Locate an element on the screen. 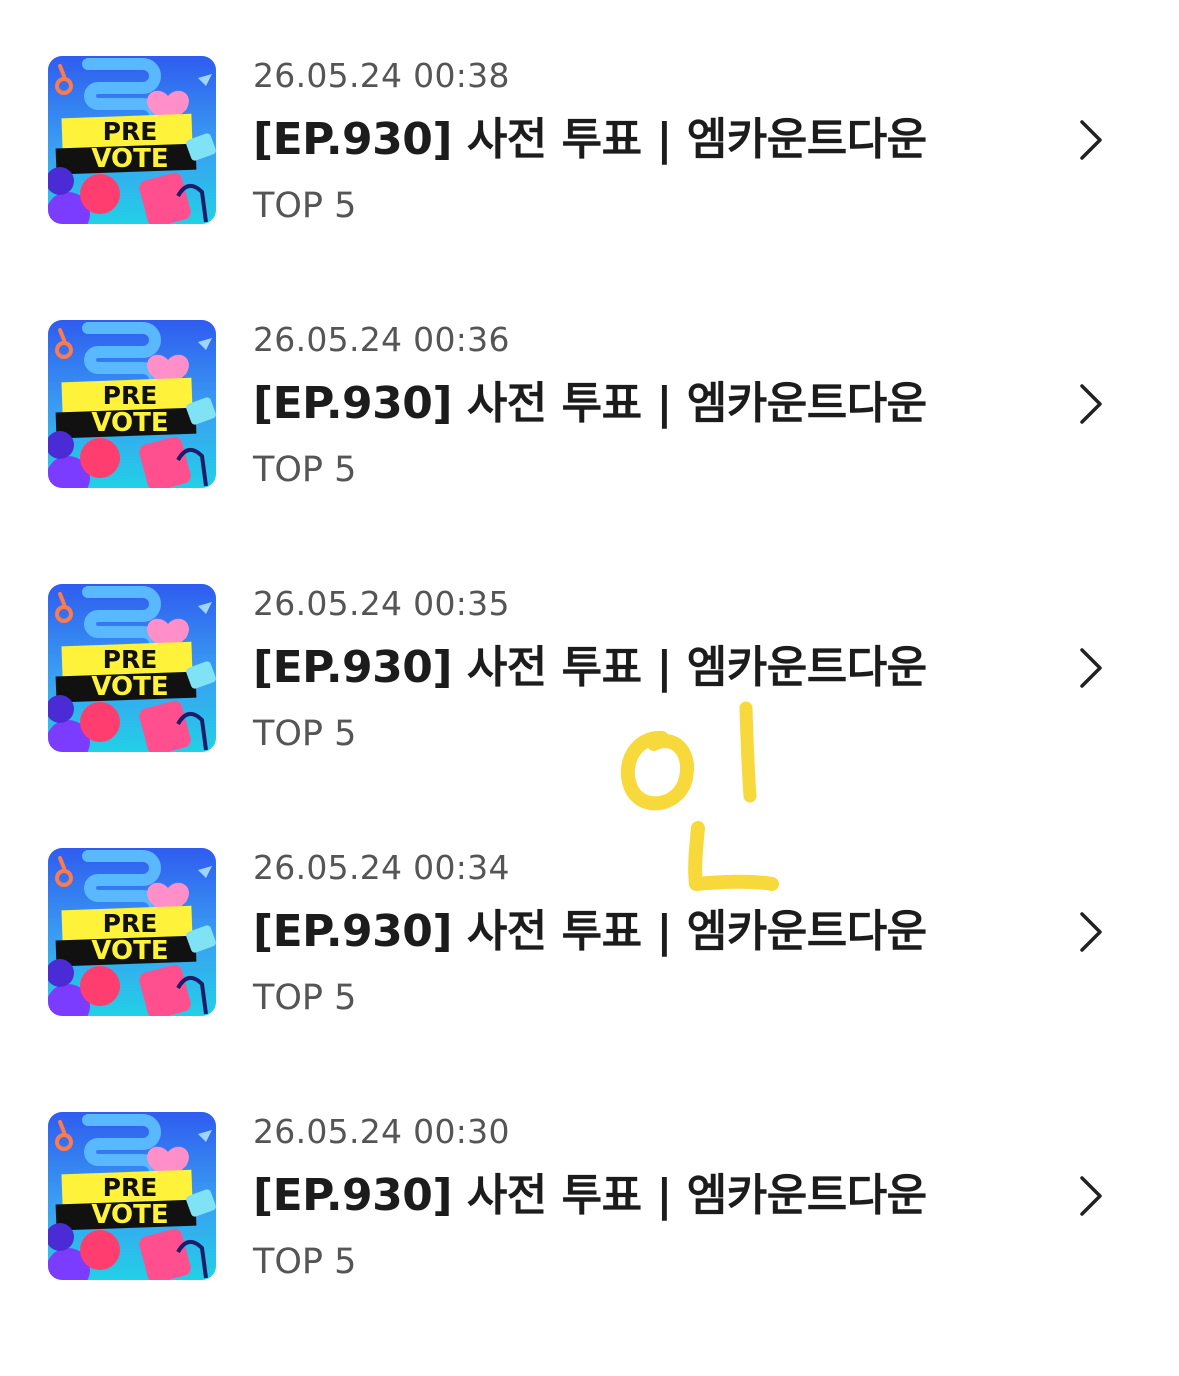 This screenshot has width=1179, height=1376. item-date: 26.05.24 00:38 is located at coordinates (381, 75).